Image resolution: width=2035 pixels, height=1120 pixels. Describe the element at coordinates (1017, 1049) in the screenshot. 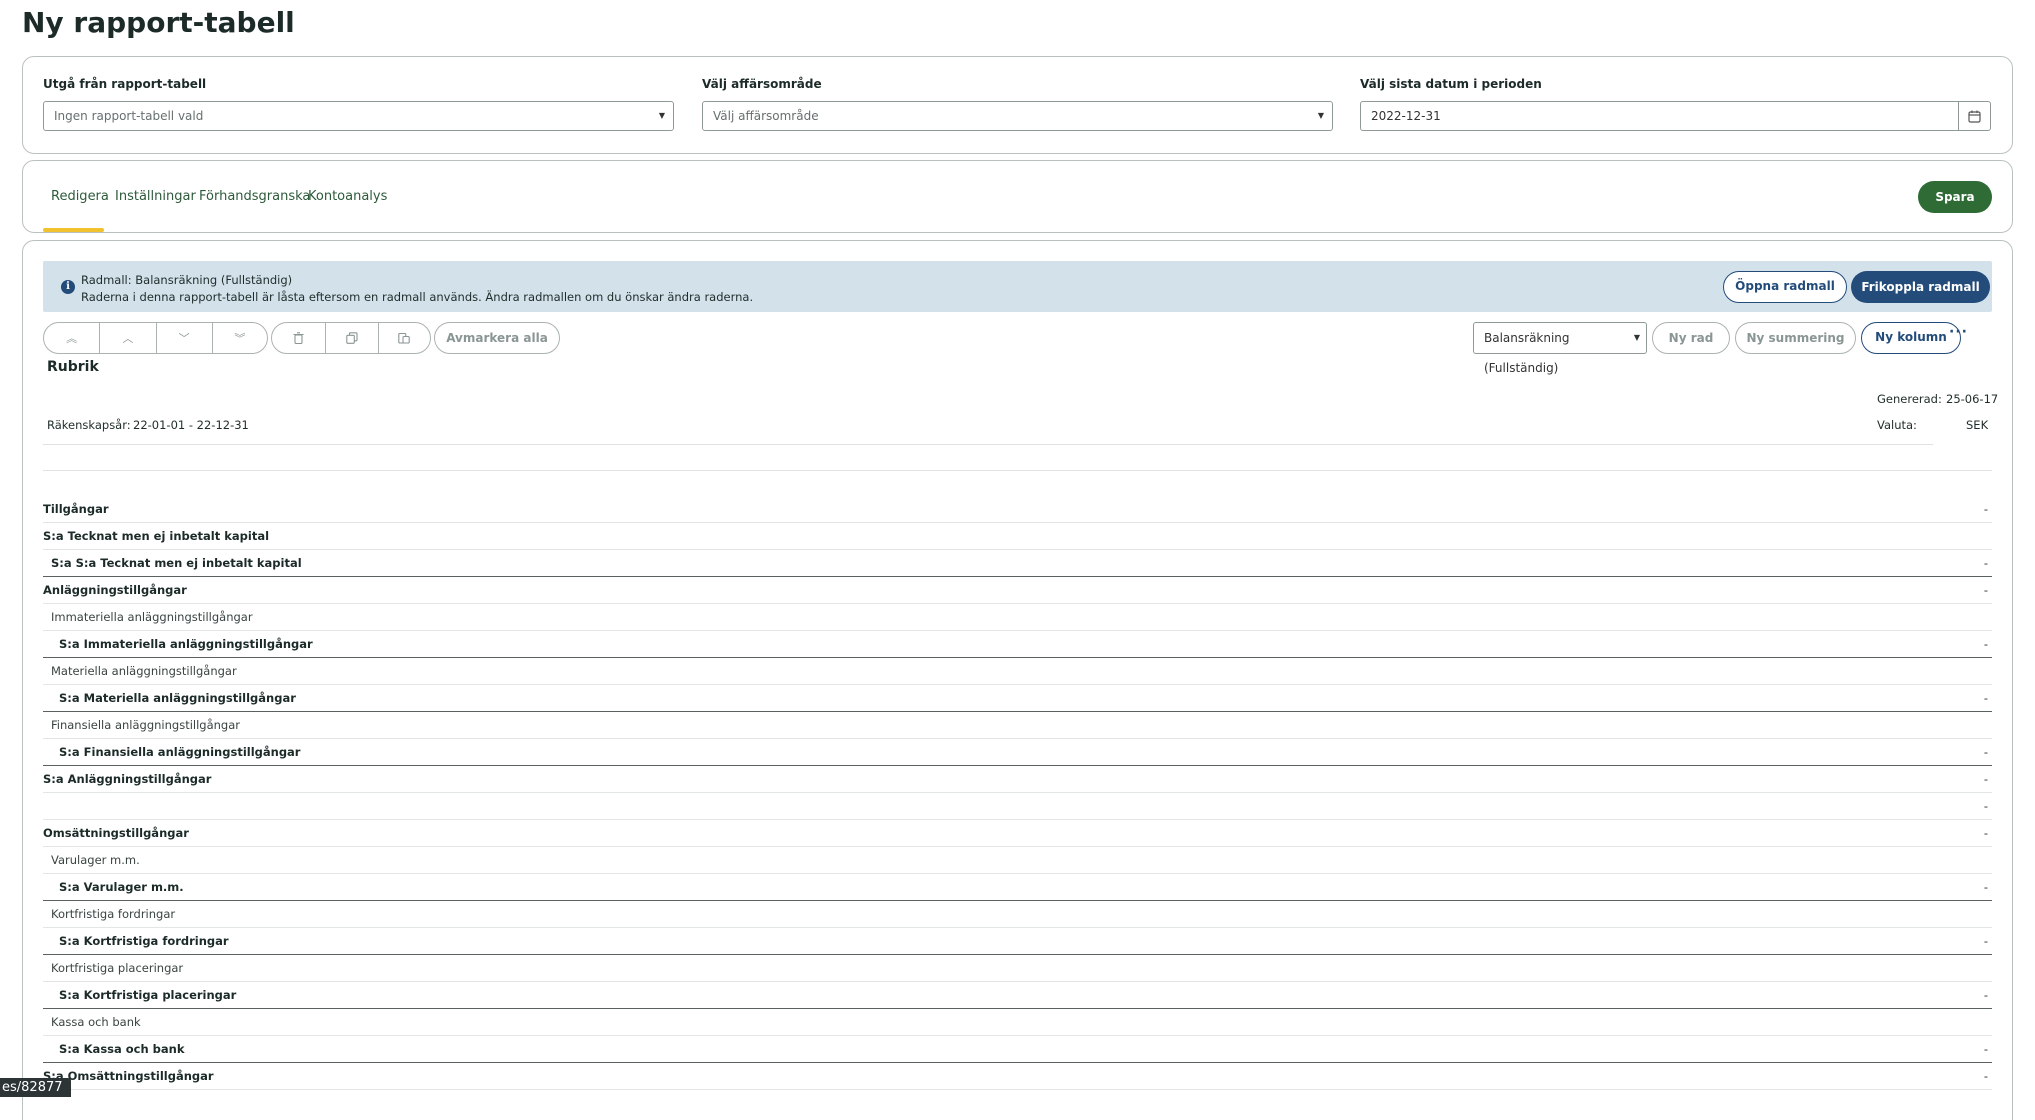

I see `table-row: S:a Kassa och bank -` at that location.